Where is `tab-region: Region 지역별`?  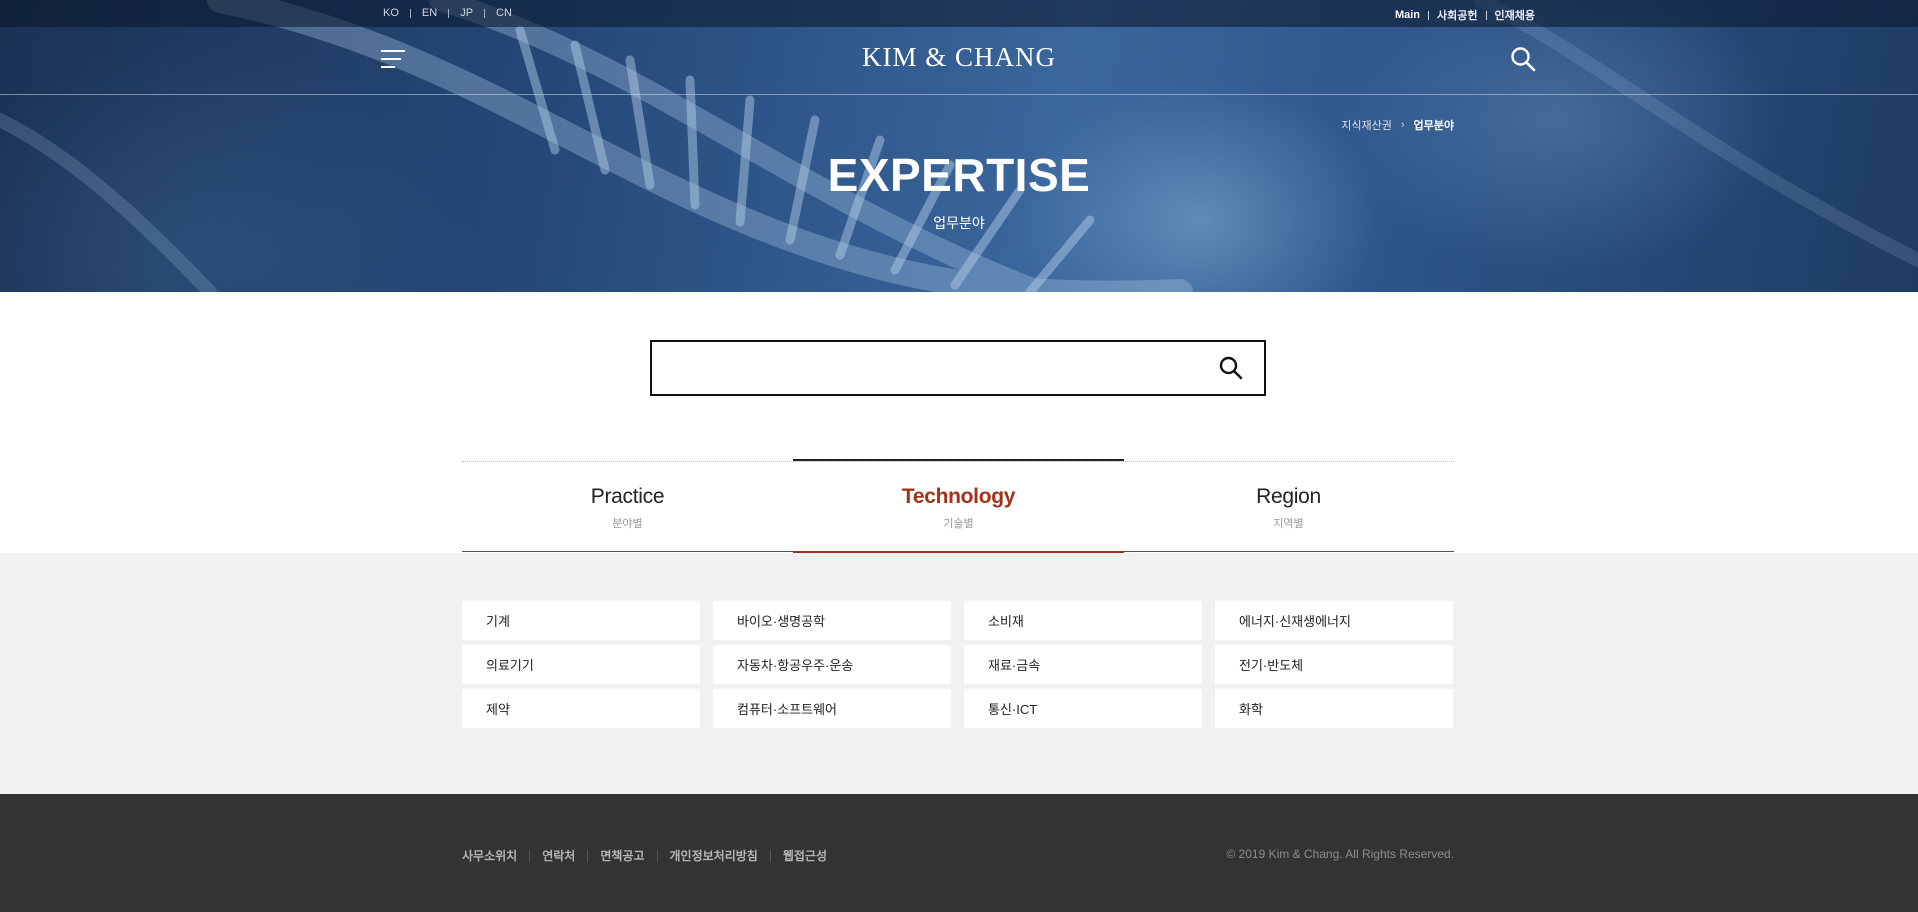
tab-region: Region 지역별 is located at coordinates (1288, 506).